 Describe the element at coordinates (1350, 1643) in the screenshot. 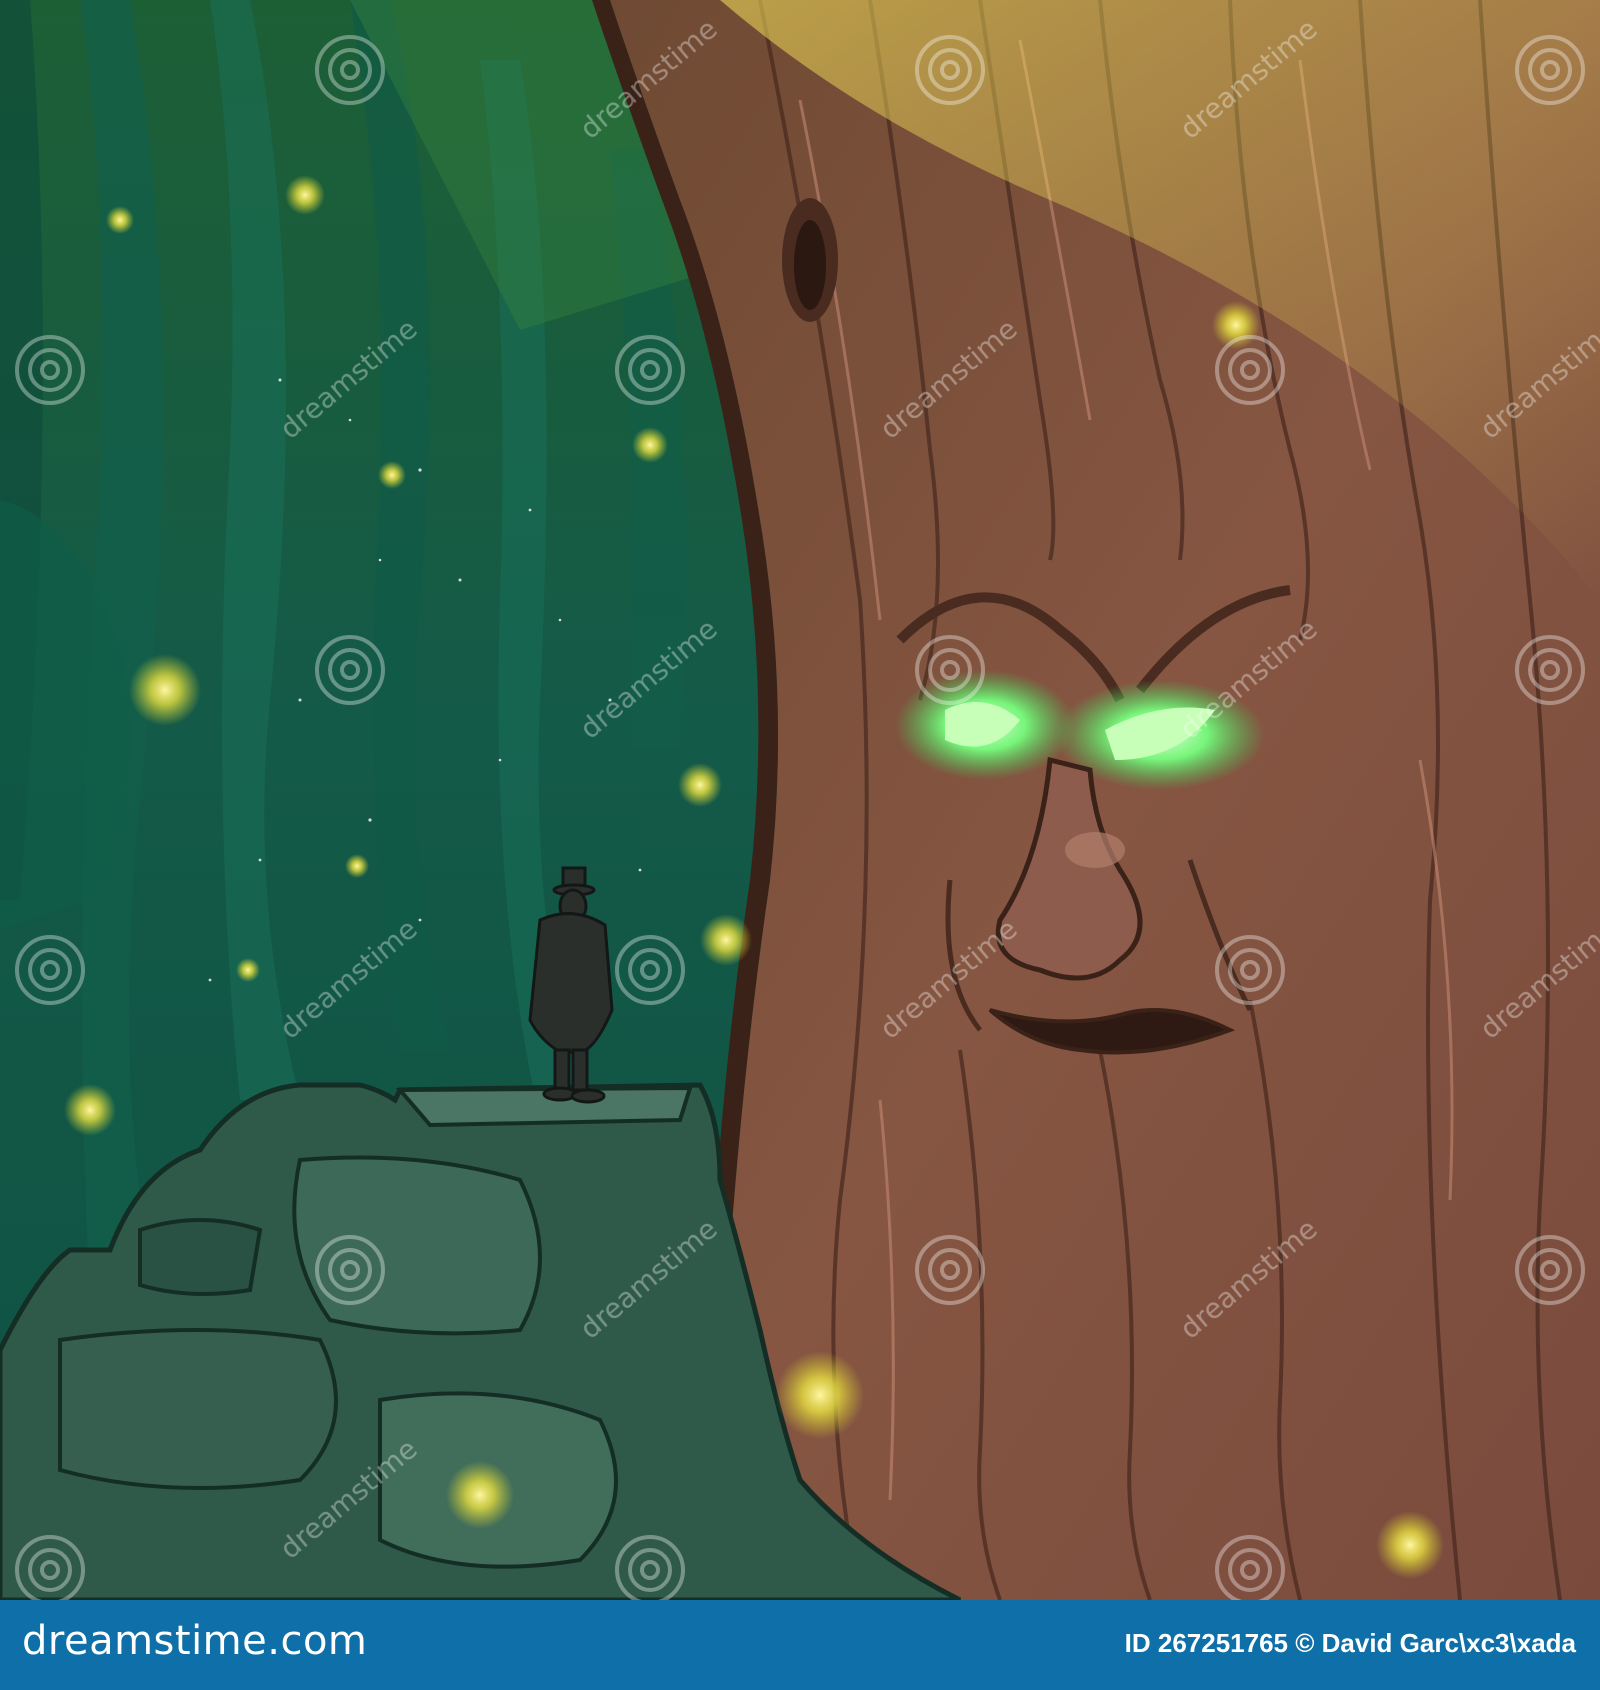

I see `footer-credit: ID 267251765 © David Garc\xc3\xada` at that location.